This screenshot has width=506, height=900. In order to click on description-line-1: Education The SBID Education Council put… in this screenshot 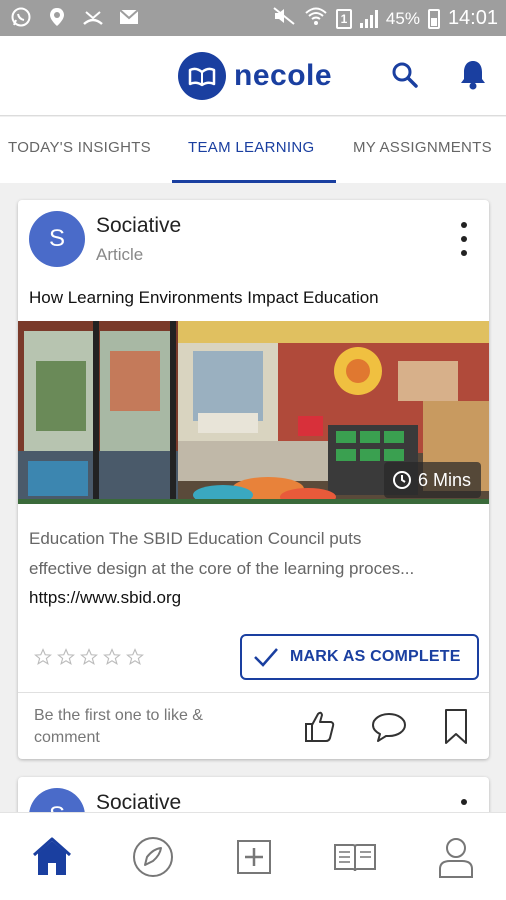, I will do `click(195, 538)`.